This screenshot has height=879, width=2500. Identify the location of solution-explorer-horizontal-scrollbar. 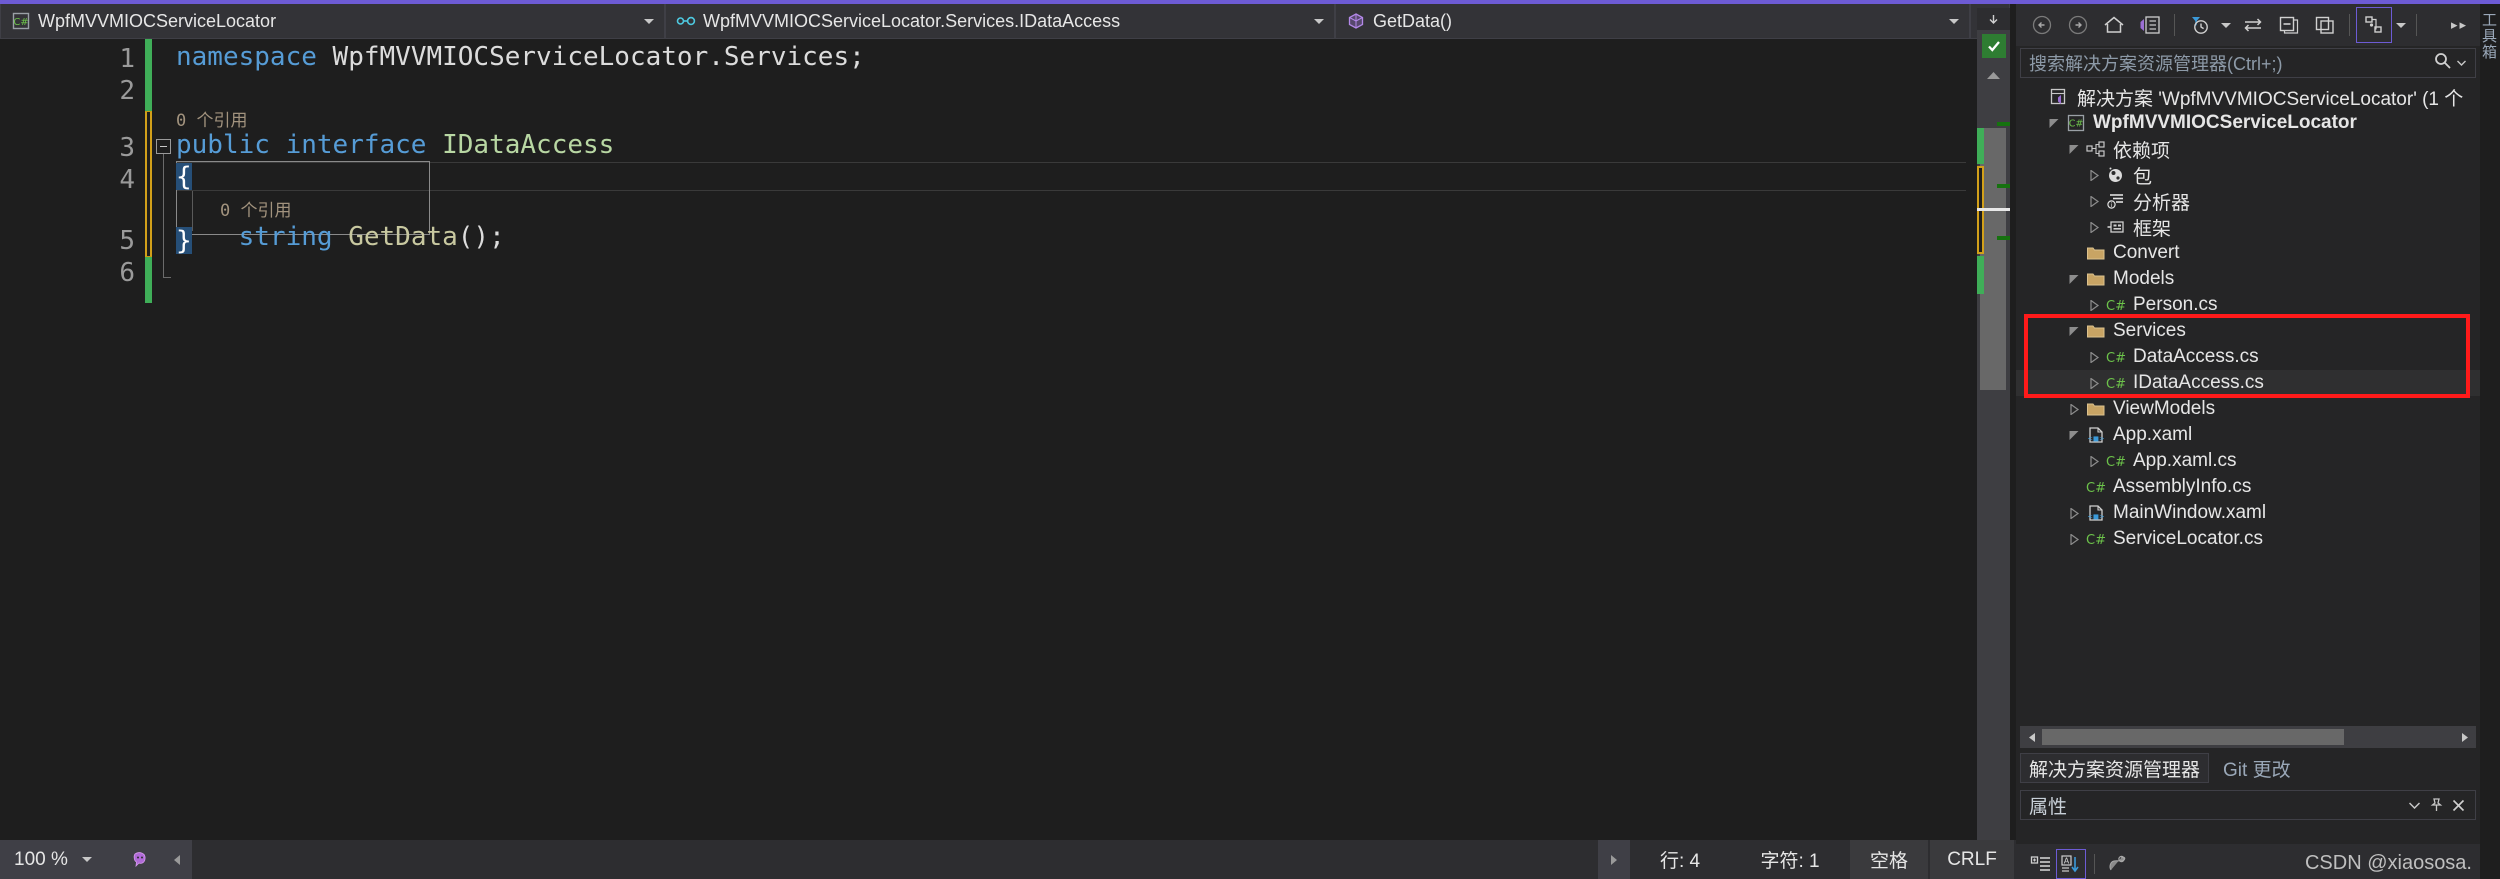
(2248, 737).